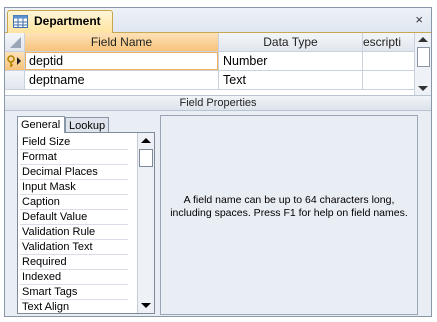  Describe the element at coordinates (389, 42) in the screenshot. I see `header-description: escripti` at that location.